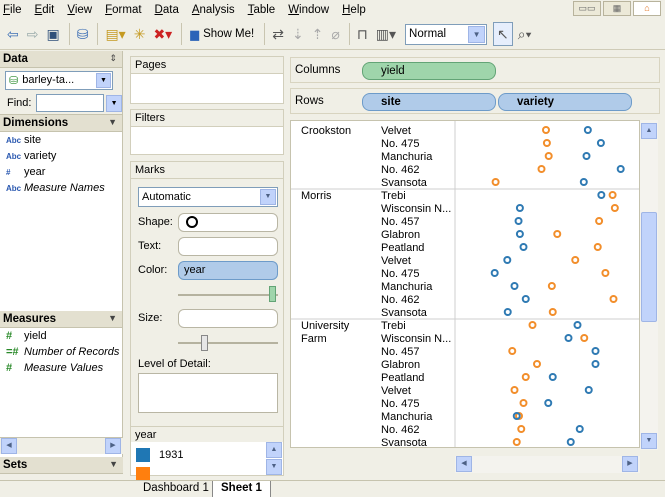  Describe the element at coordinates (176, 489) in the screenshot. I see `tab-dashboard-1: Dashboard 1` at that location.